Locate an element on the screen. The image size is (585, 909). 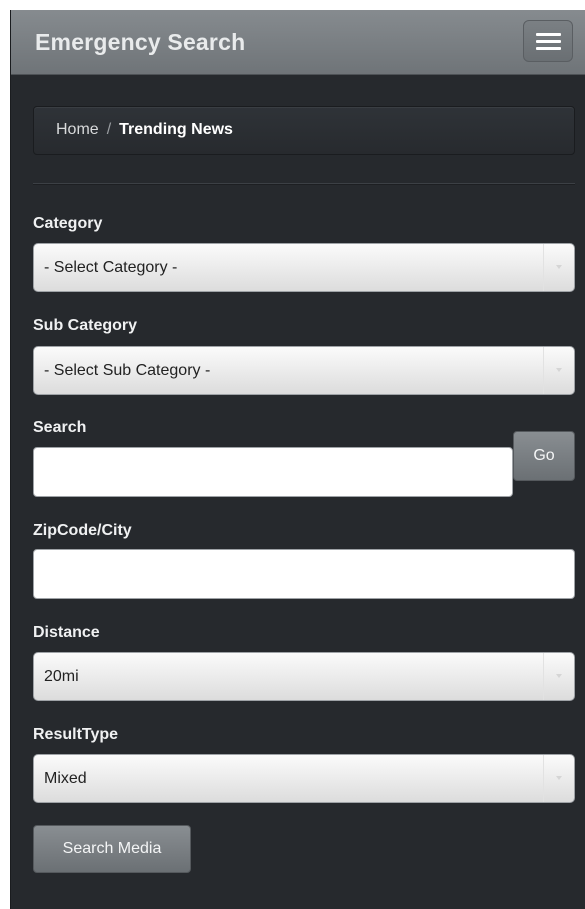
sub-category-select: - Select Sub Category - is located at coordinates (304, 370).